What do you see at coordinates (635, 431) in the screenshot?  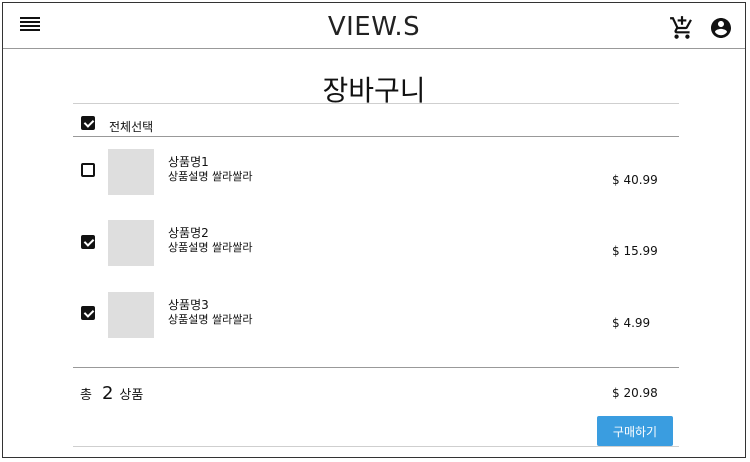 I see `purchase-button: 구매하기` at bounding box center [635, 431].